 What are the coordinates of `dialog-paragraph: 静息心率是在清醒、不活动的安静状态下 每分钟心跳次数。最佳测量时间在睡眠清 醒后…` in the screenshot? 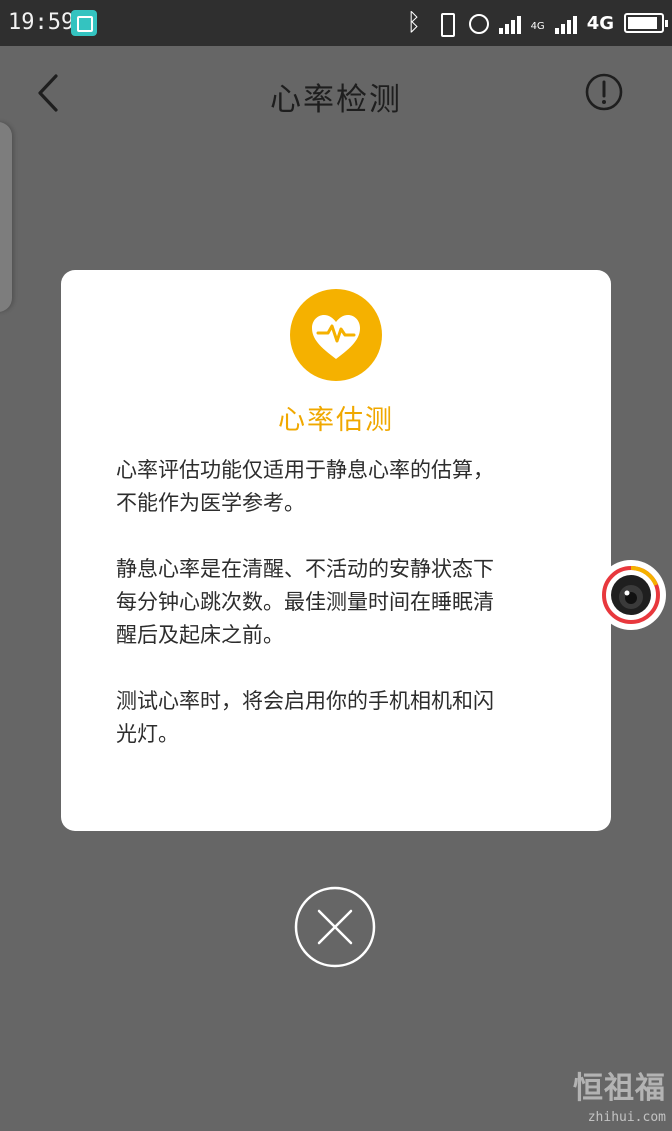 It's located at (346, 602).